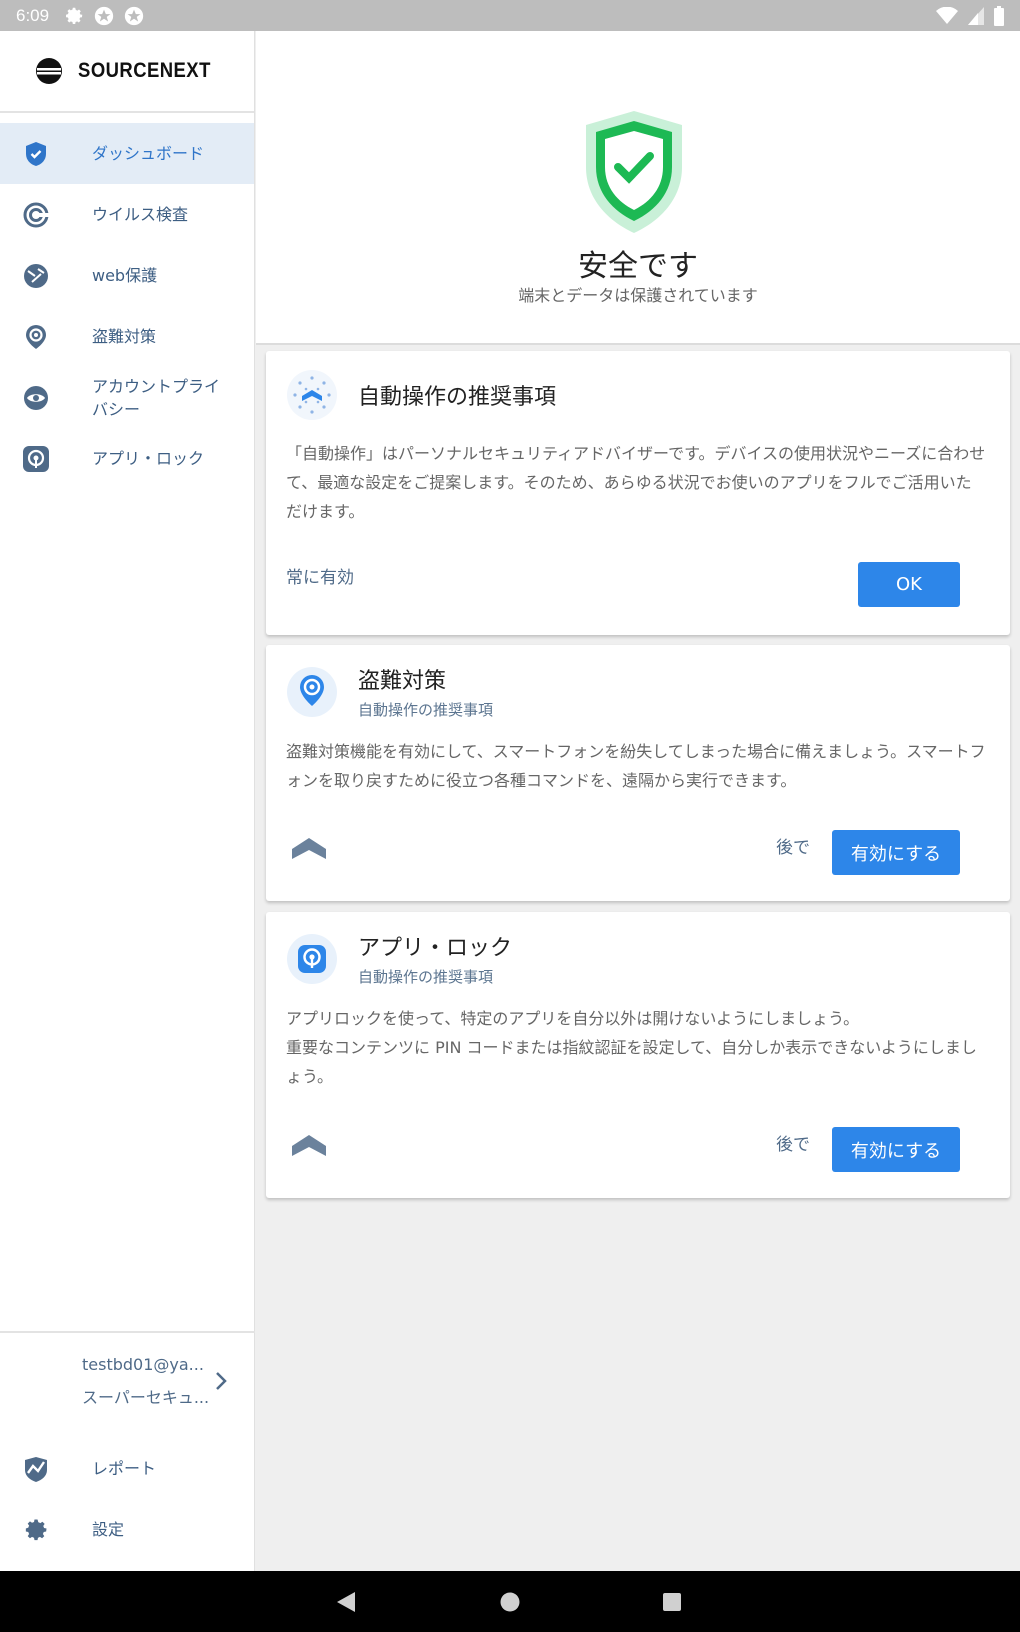  Describe the element at coordinates (510, 15) in the screenshot. I see `status-bar: 6:09` at that location.